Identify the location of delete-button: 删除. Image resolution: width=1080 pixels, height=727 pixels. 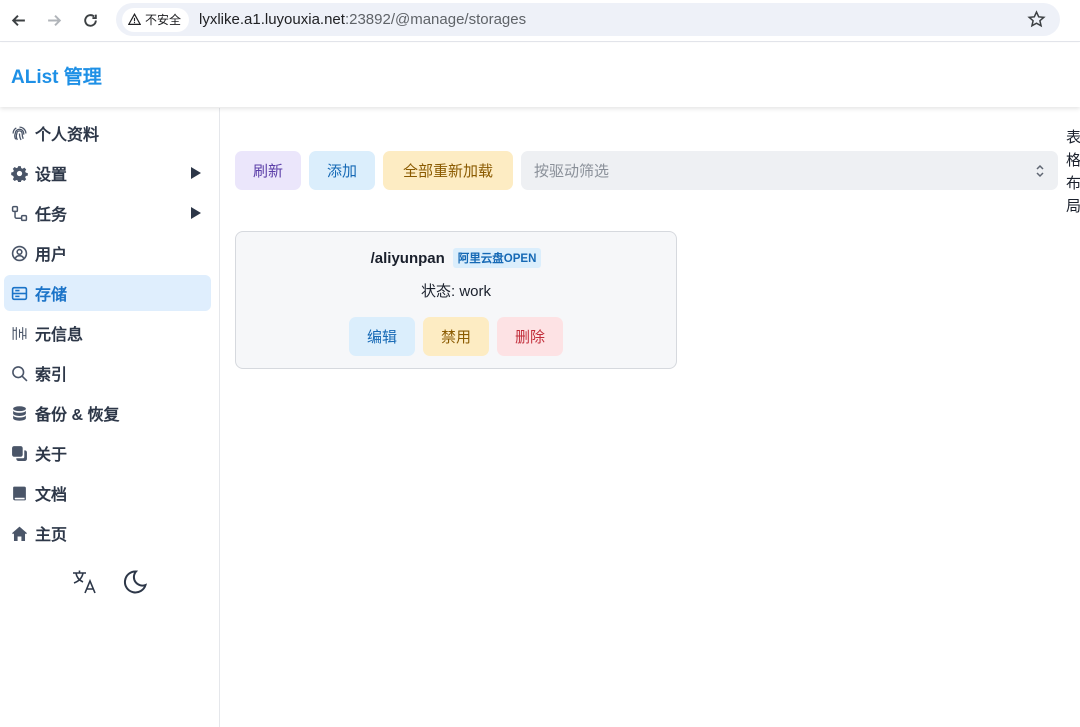
(530, 336).